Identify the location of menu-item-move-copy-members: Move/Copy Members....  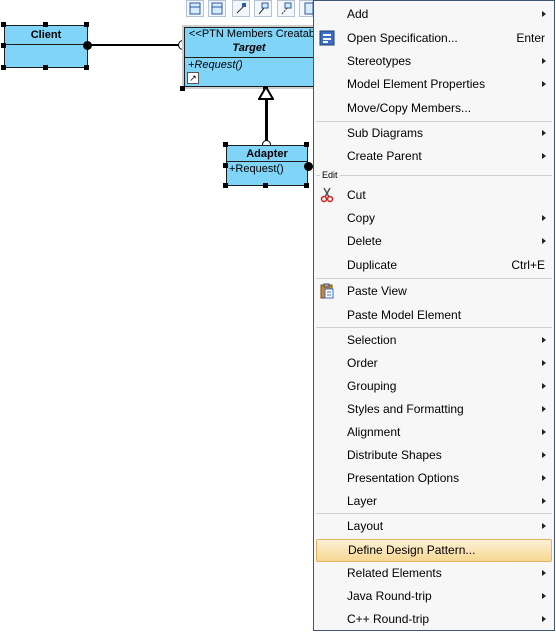
(434, 108).